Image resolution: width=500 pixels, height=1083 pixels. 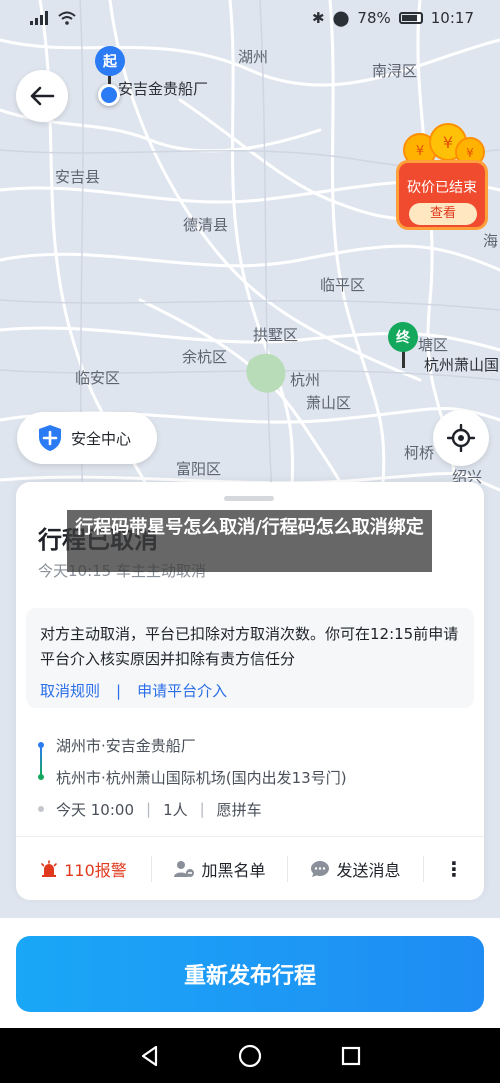 I want to click on from-dot, so click(x=41, y=745).